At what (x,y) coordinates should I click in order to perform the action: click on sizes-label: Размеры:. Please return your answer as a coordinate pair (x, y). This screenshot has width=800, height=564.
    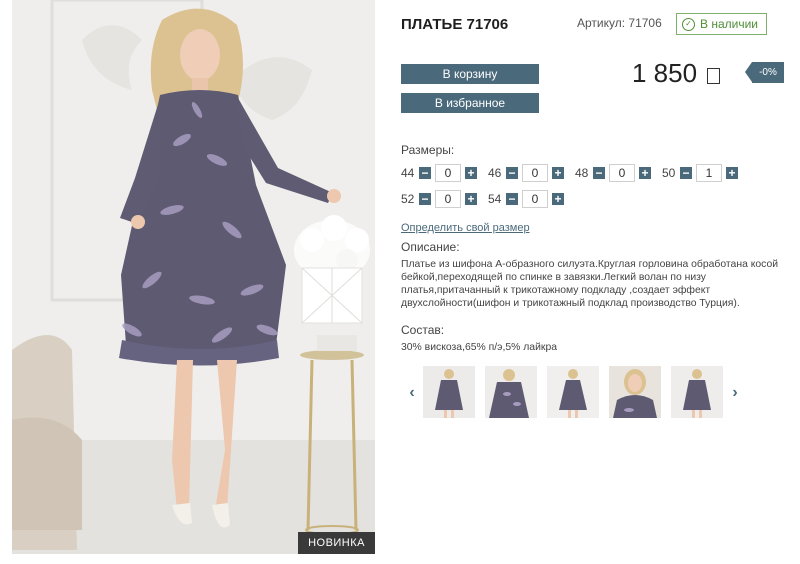
    Looking at the image, I should click on (428, 150).